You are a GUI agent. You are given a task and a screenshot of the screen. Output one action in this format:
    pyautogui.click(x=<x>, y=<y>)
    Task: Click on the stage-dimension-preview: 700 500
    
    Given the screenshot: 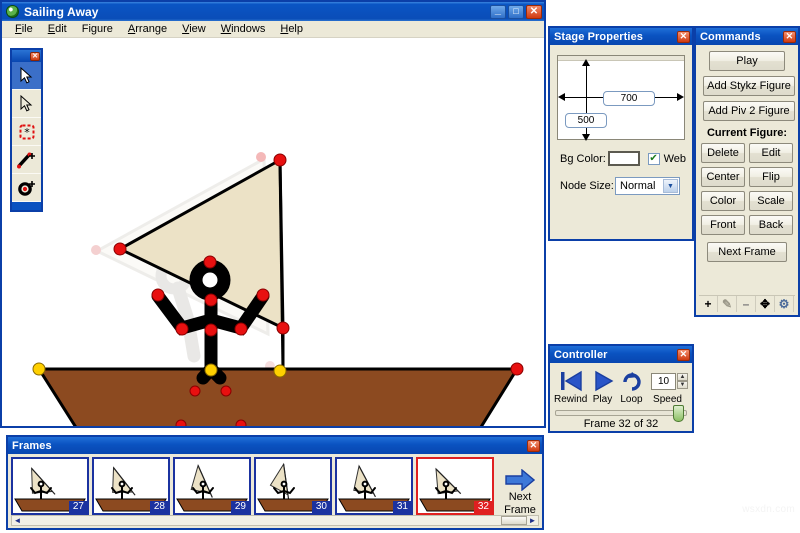 What is the action you would take?
    pyautogui.click(x=621, y=98)
    